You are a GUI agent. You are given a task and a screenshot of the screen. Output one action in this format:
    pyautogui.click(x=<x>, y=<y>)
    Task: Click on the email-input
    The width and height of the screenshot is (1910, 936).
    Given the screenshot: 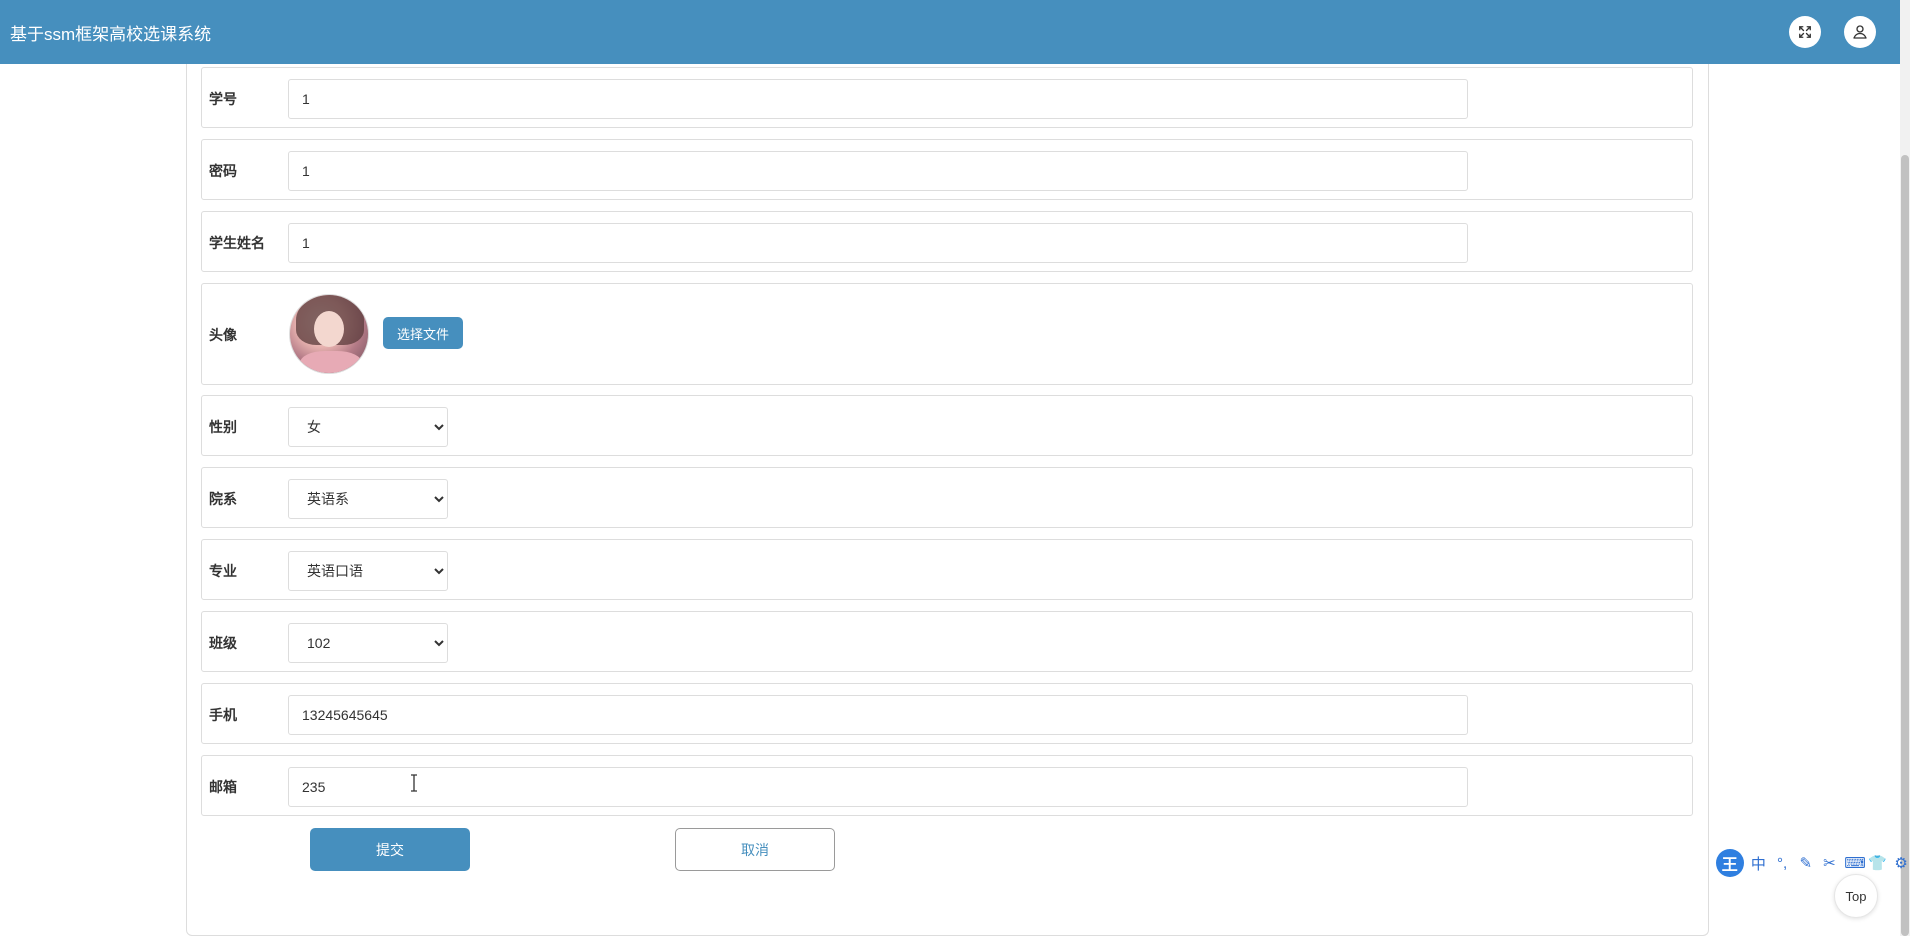 What is the action you would take?
    pyautogui.click(x=878, y=787)
    